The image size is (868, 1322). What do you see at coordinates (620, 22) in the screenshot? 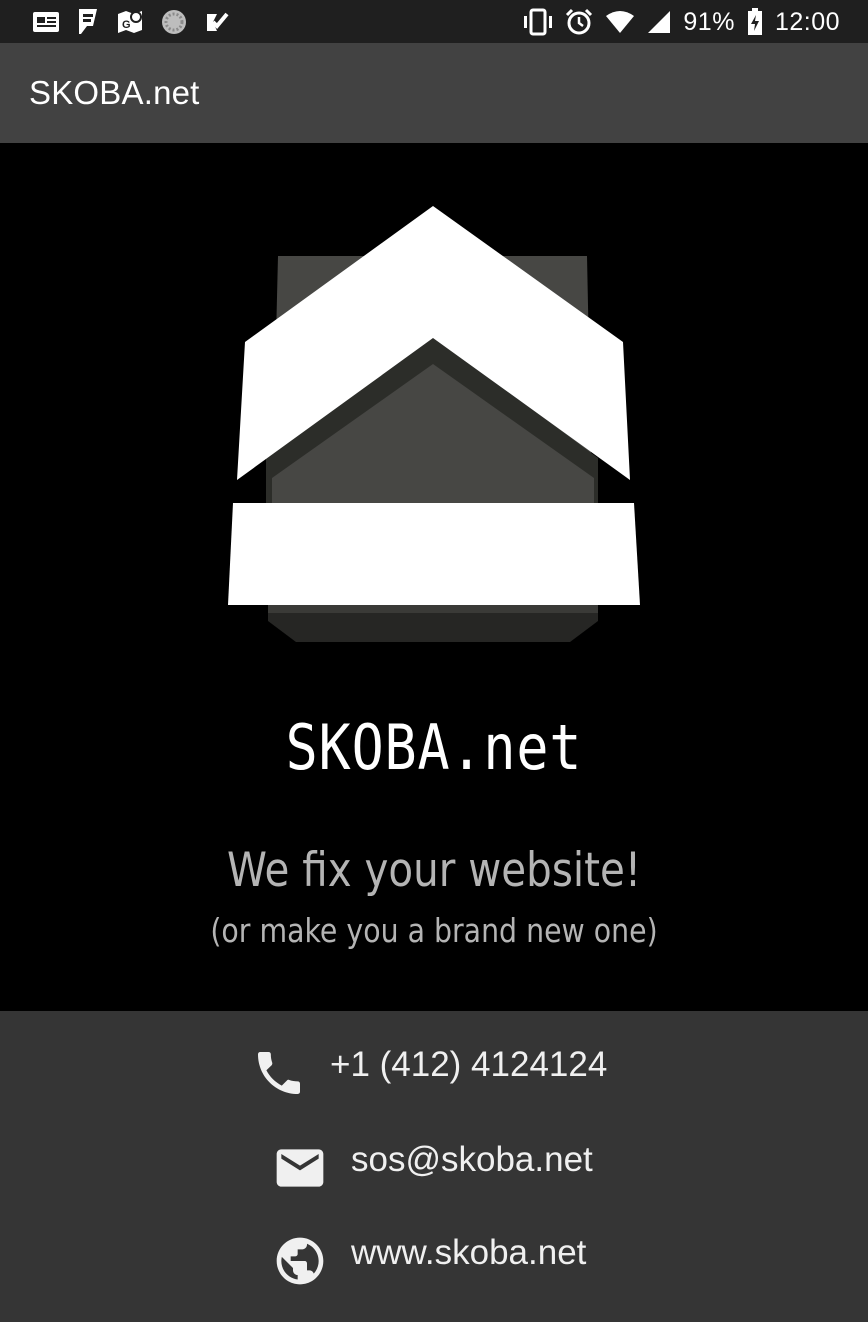
I see `wifi-icon` at bounding box center [620, 22].